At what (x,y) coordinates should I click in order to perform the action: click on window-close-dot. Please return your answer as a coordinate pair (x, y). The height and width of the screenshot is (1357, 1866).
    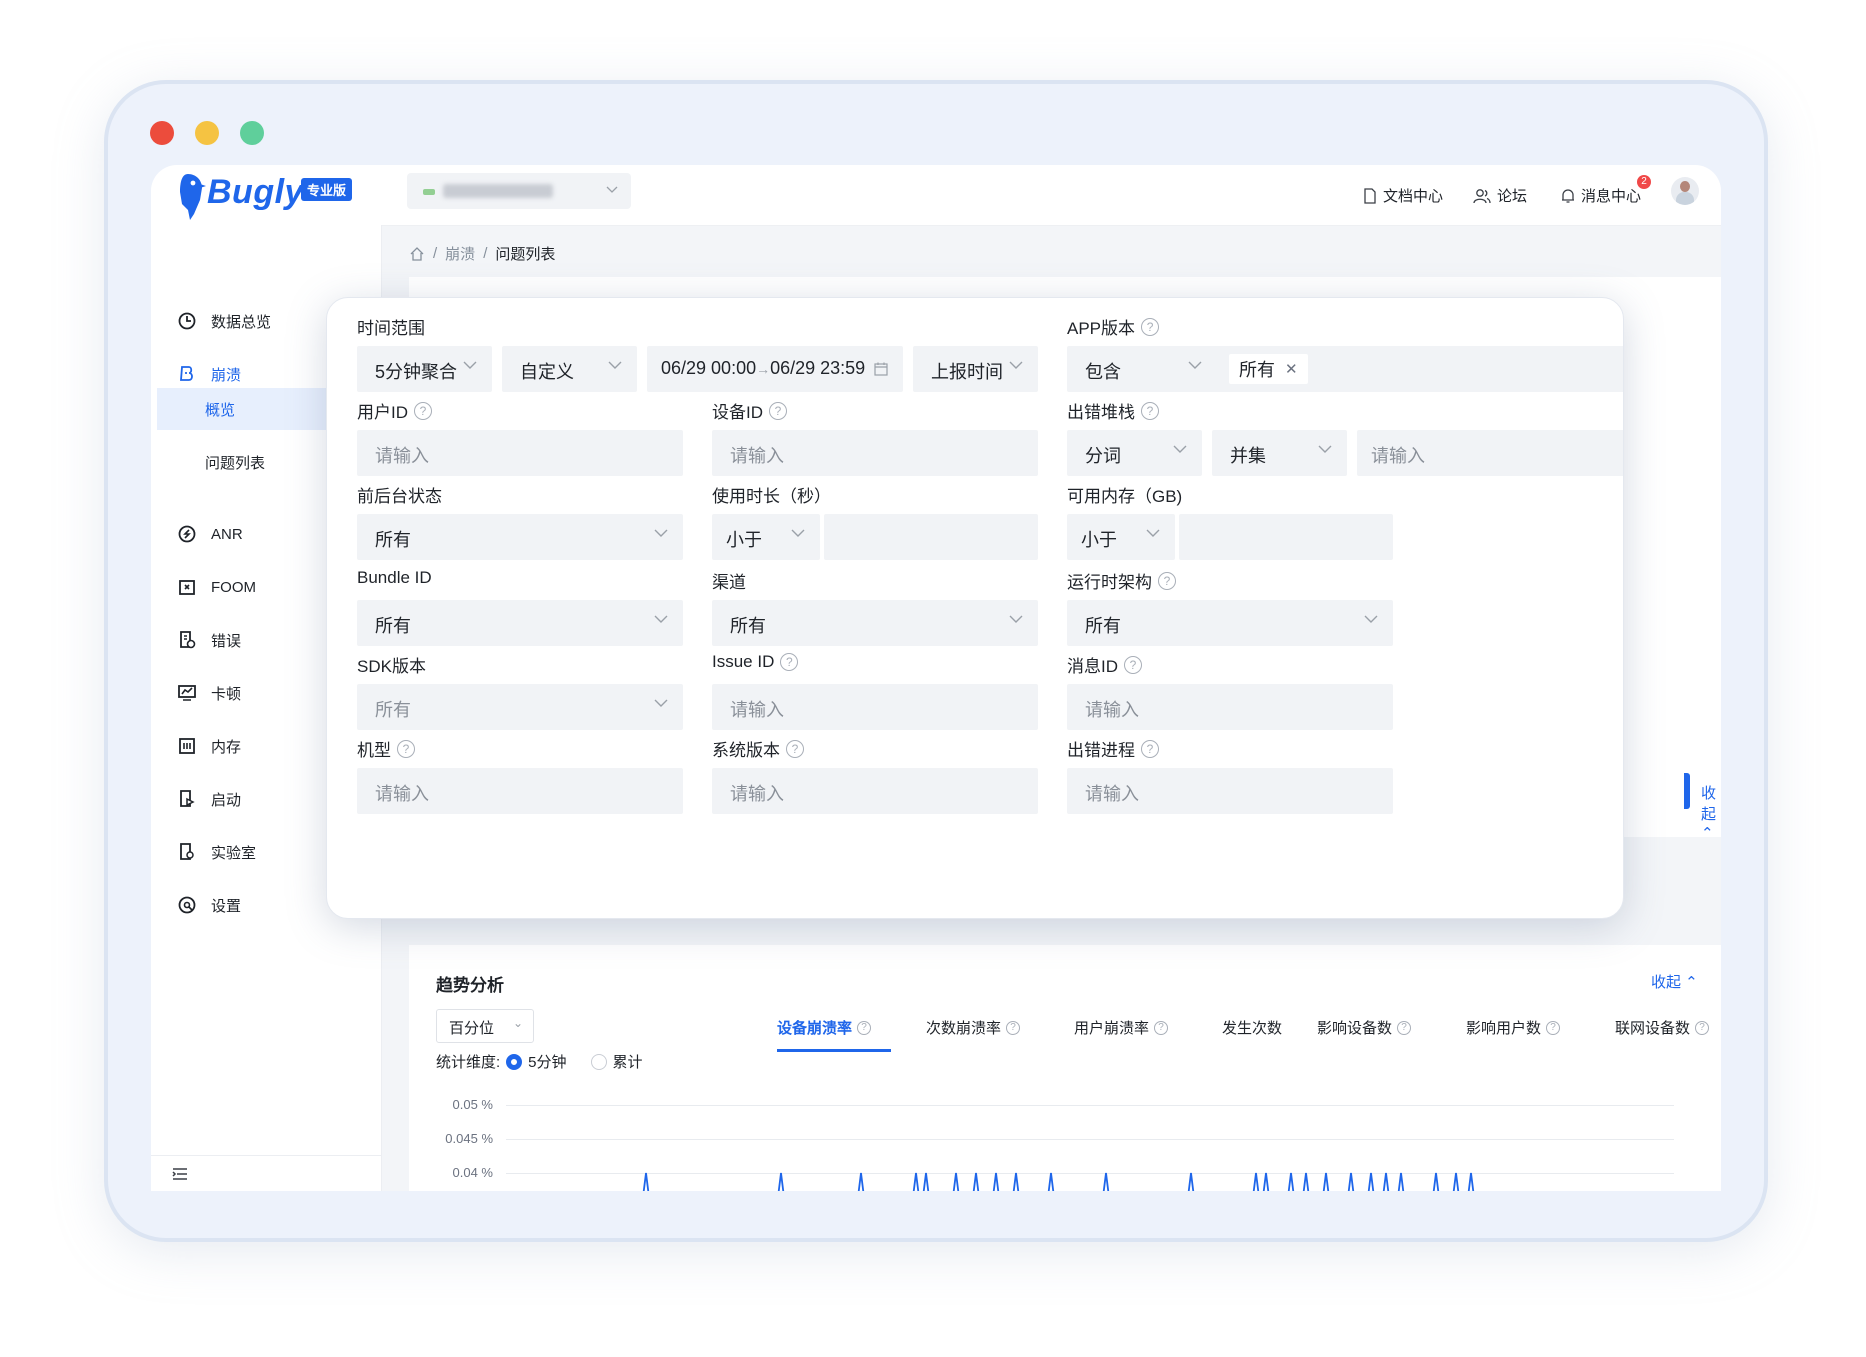
    Looking at the image, I should click on (162, 133).